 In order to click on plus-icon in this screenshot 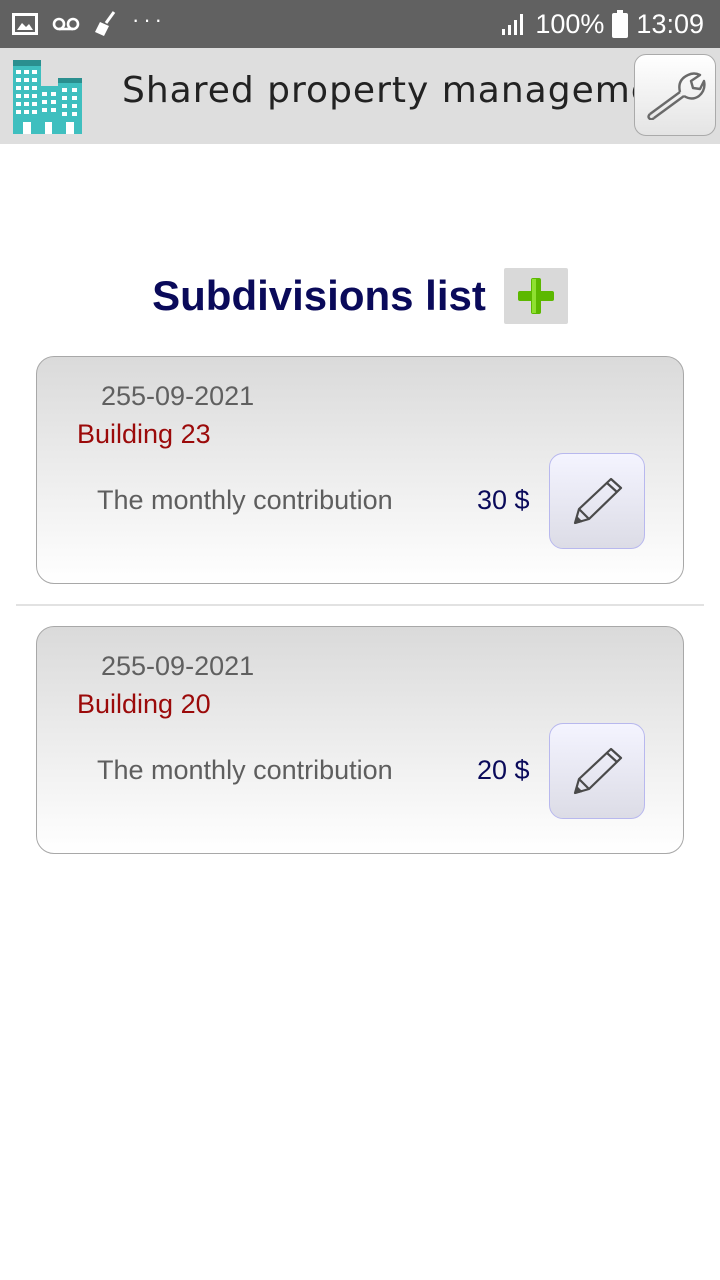, I will do `click(535, 296)`.